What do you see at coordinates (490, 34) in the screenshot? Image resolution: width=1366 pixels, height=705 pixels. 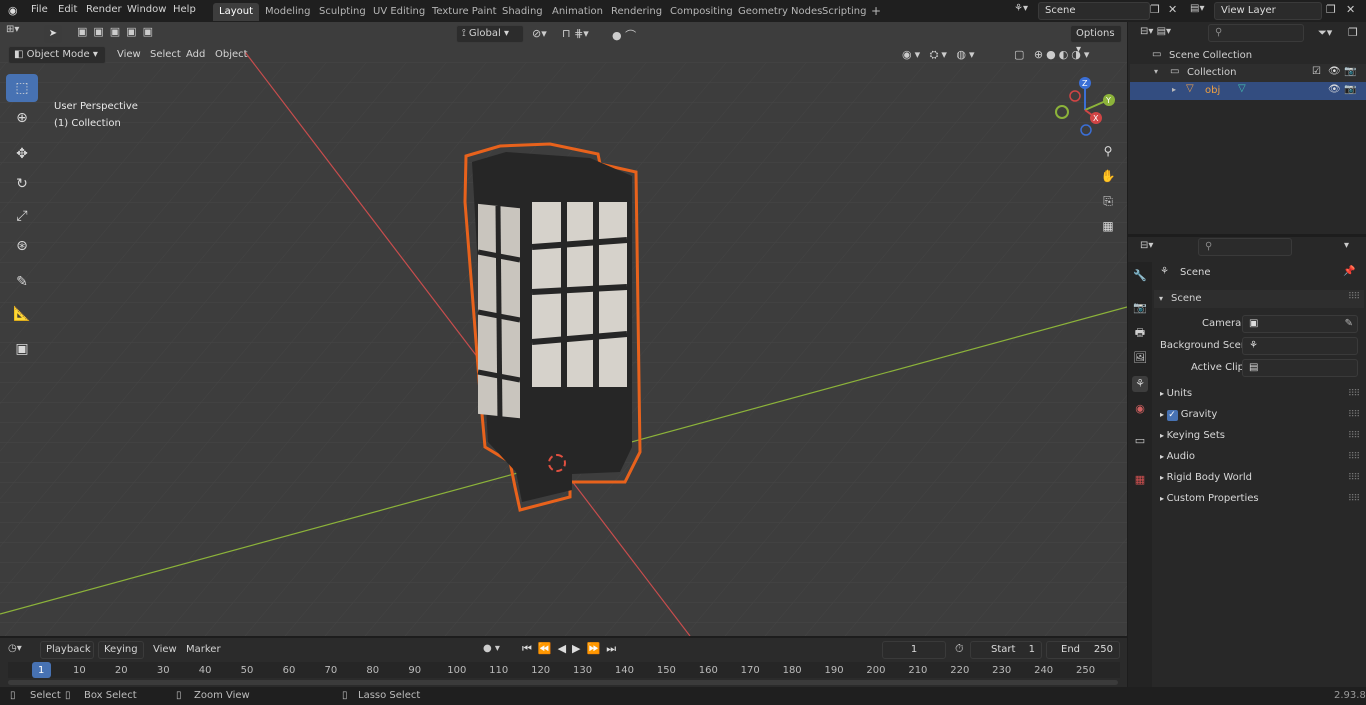 I see `transform-orientation-dropdown: ⟟ Global ▾` at bounding box center [490, 34].